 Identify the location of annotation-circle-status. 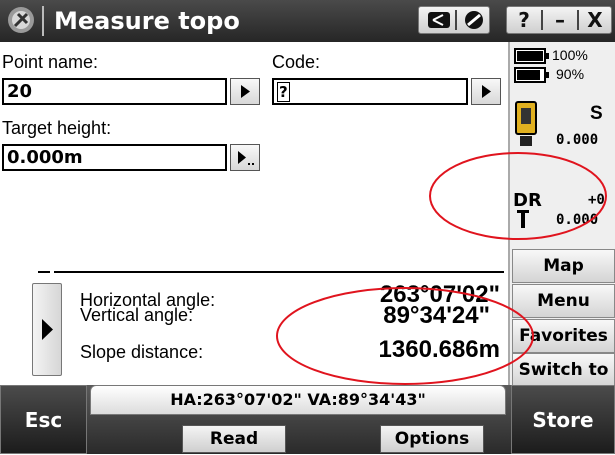
(518, 196).